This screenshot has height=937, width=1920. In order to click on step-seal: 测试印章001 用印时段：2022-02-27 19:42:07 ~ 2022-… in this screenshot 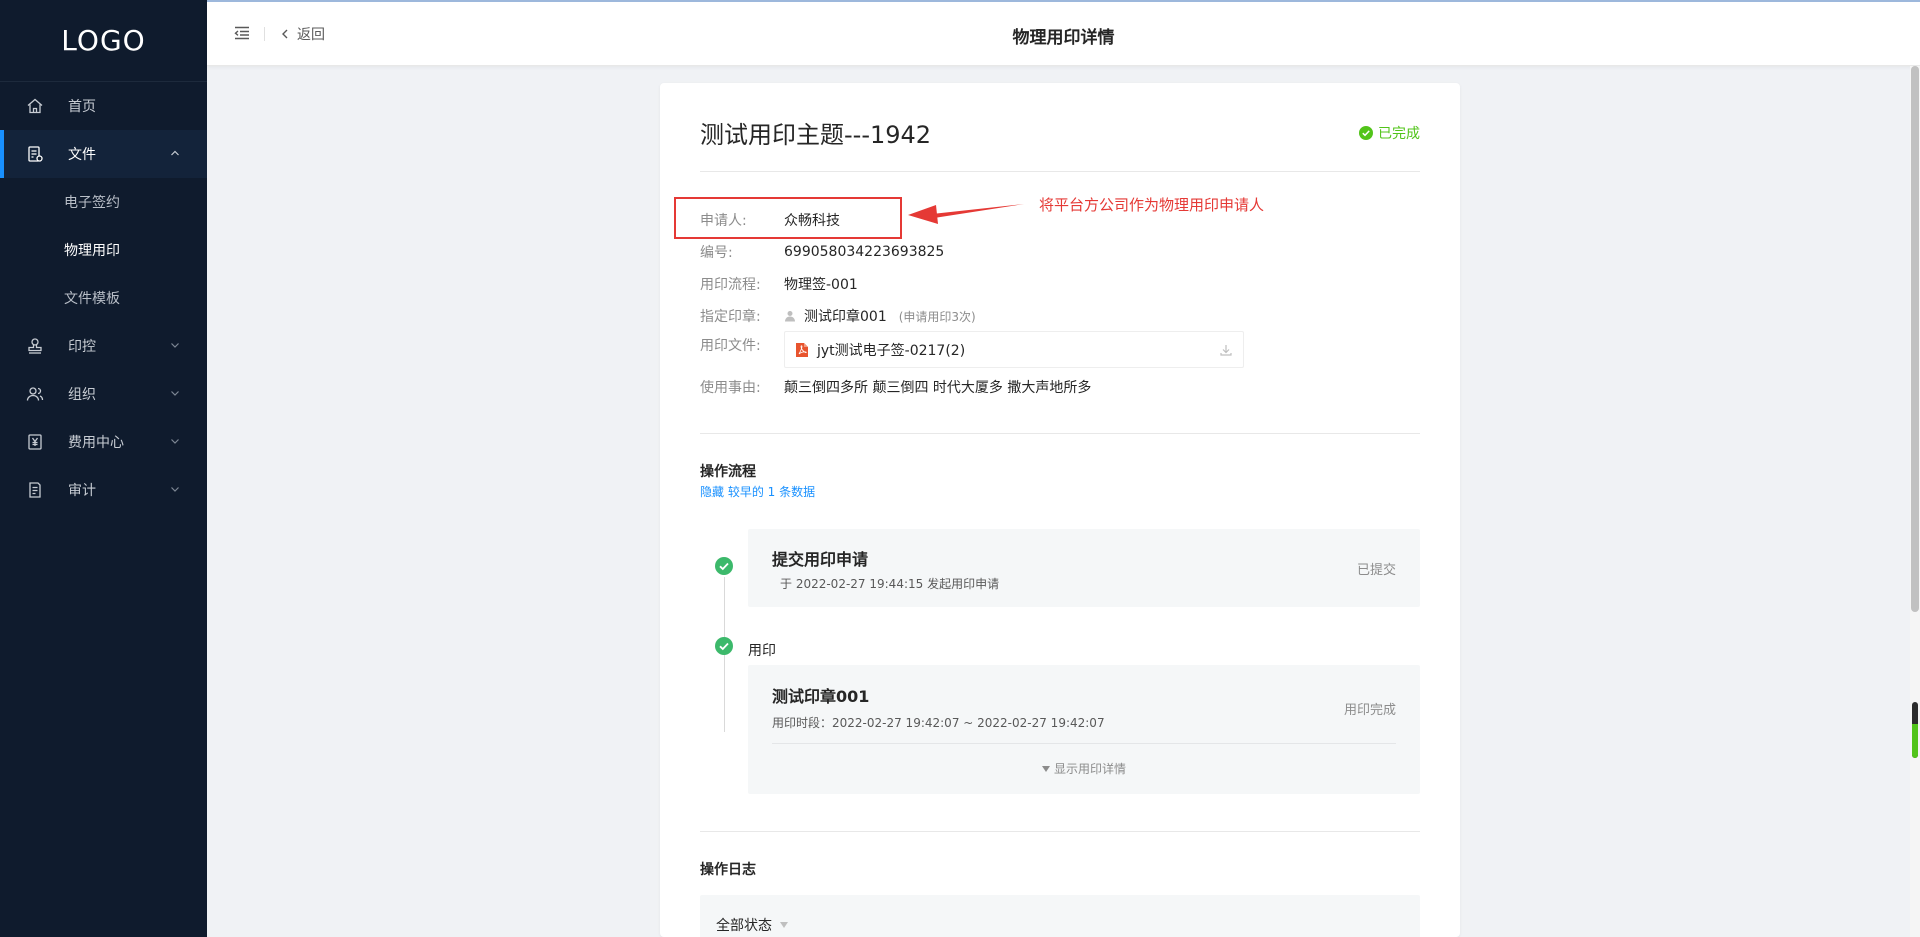, I will do `click(1084, 729)`.